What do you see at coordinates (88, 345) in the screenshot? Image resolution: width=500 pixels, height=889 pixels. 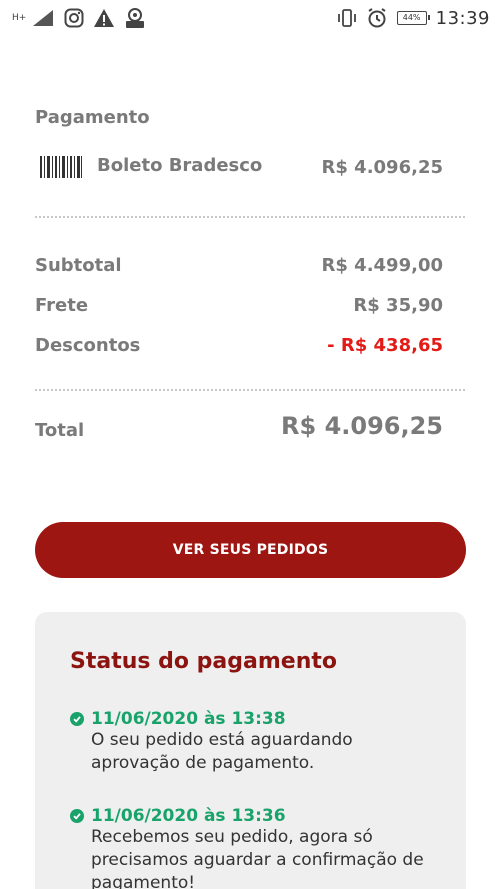 I see `descontos-label: Descontos` at bounding box center [88, 345].